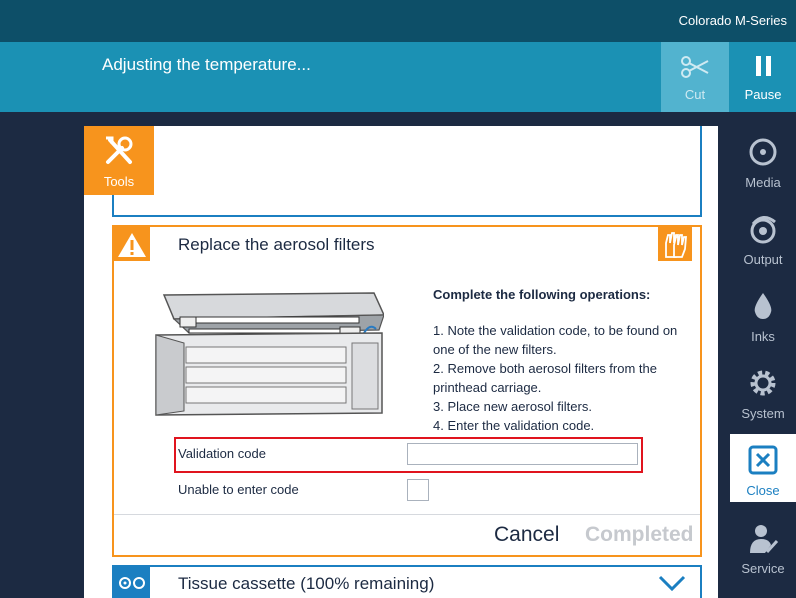 The height and width of the screenshot is (598, 796). What do you see at coordinates (763, 66) in the screenshot?
I see `pause-icon` at bounding box center [763, 66].